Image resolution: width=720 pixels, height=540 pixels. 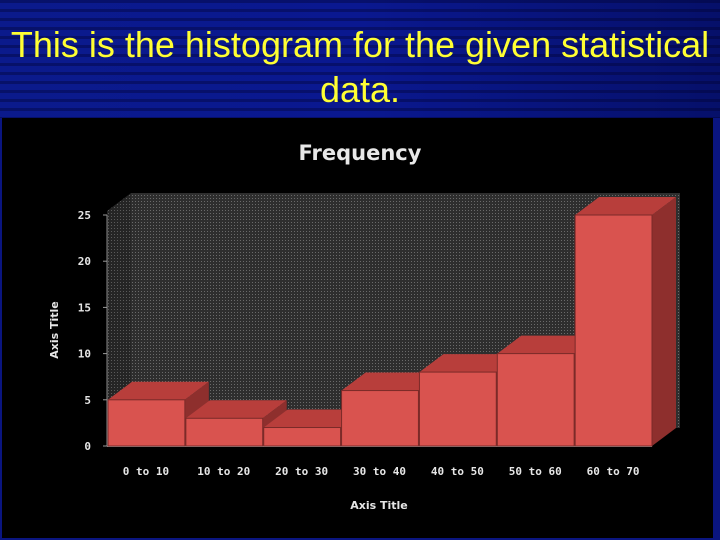 I want to click on x-axis-title: Axis Title, so click(x=379, y=505).